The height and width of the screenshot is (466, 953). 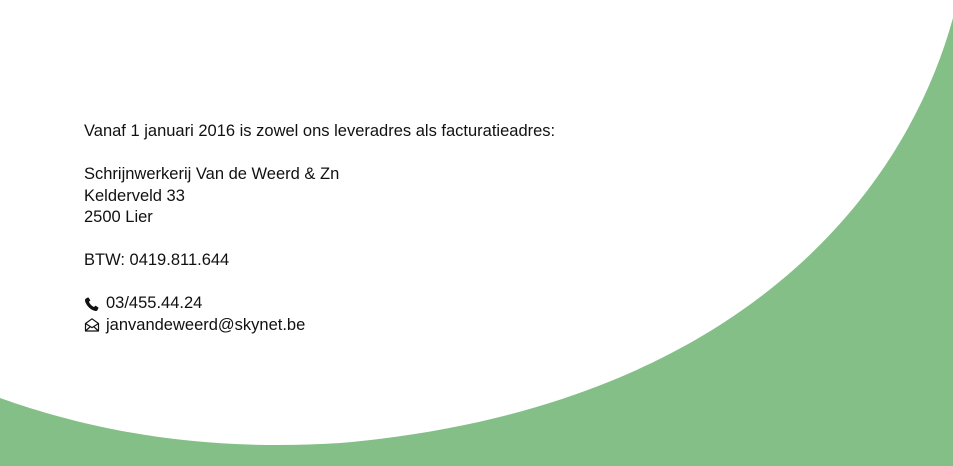 What do you see at coordinates (319, 326) in the screenshot?
I see `email-line: janvandeweerd@skynet.be` at bounding box center [319, 326].